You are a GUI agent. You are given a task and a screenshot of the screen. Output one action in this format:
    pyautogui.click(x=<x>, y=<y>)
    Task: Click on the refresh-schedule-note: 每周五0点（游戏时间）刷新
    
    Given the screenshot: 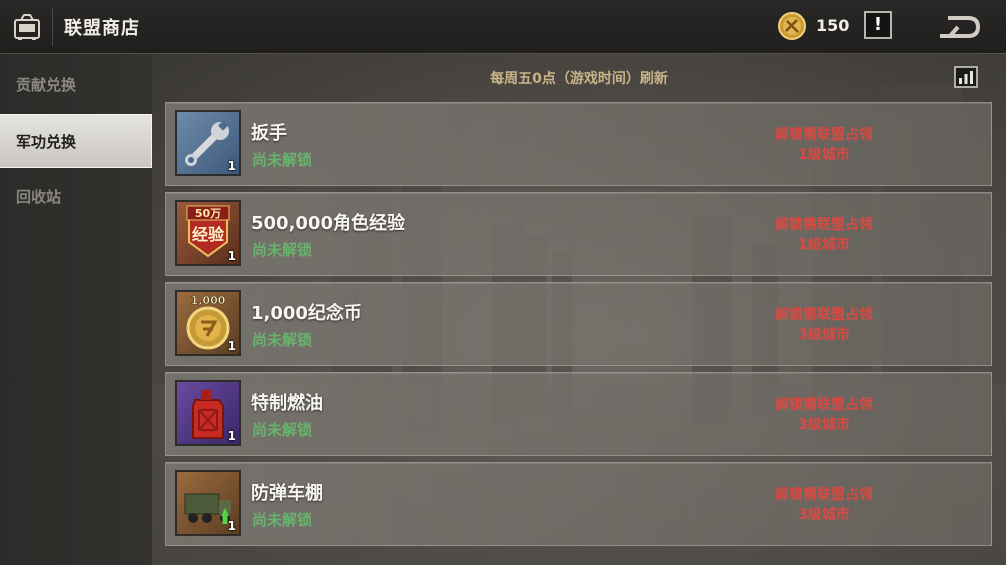 What is the action you would take?
    pyautogui.click(x=579, y=79)
    